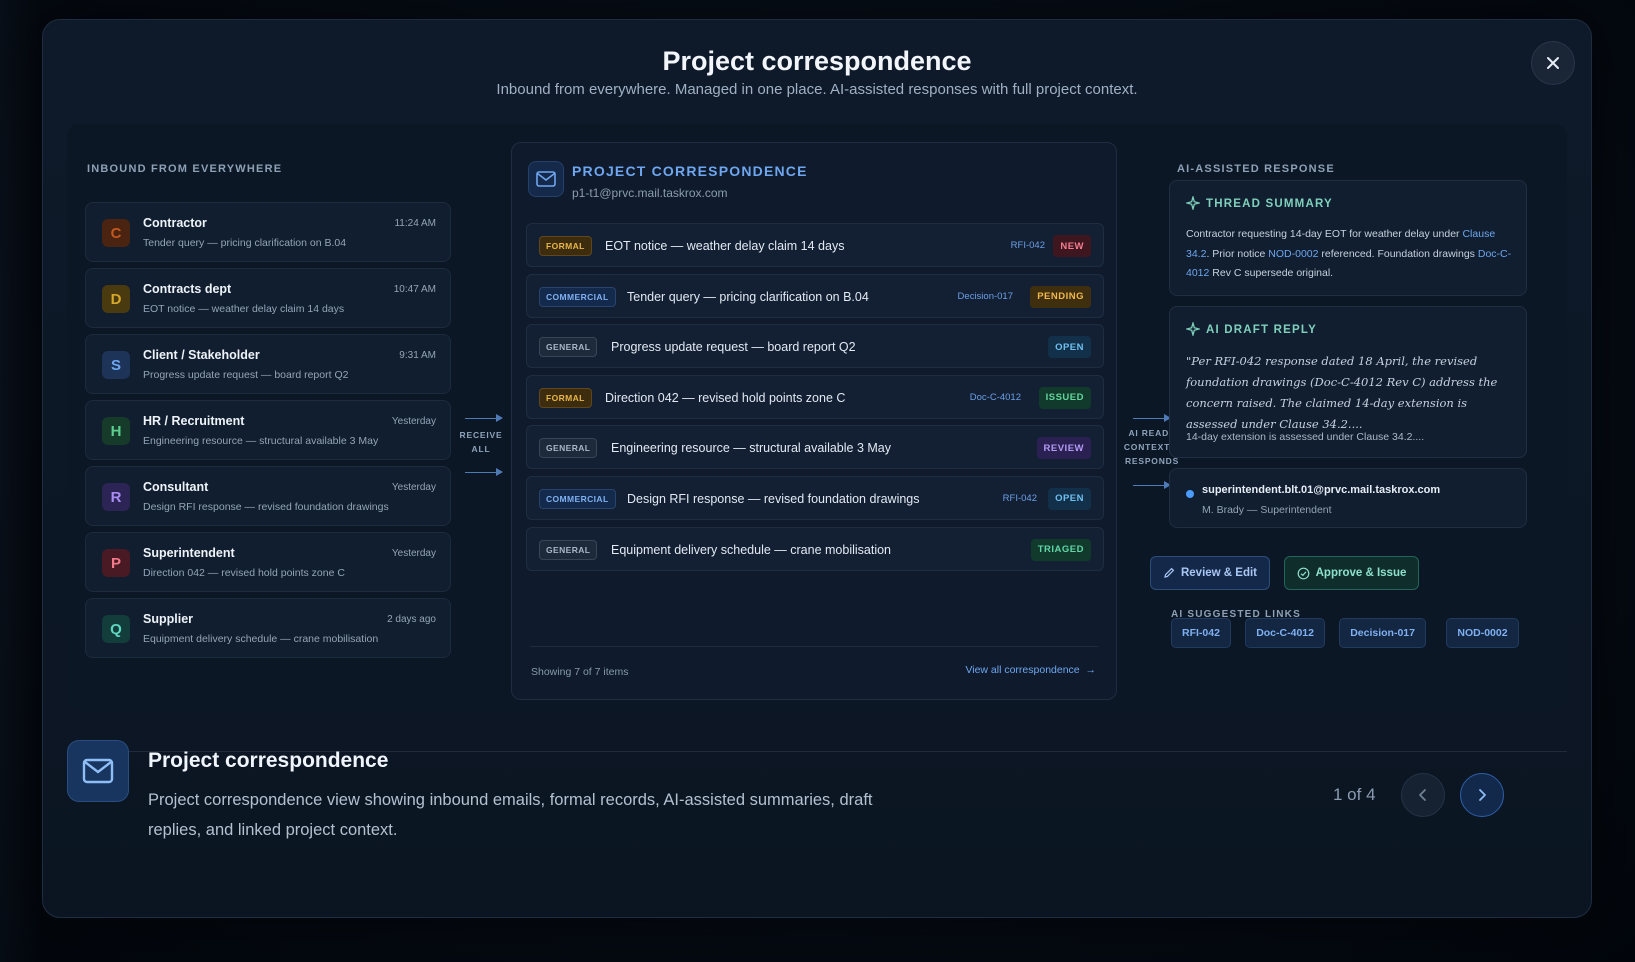  What do you see at coordinates (1271, 273) in the screenshot?
I see `summary-part-4: Rev C supersede original.` at bounding box center [1271, 273].